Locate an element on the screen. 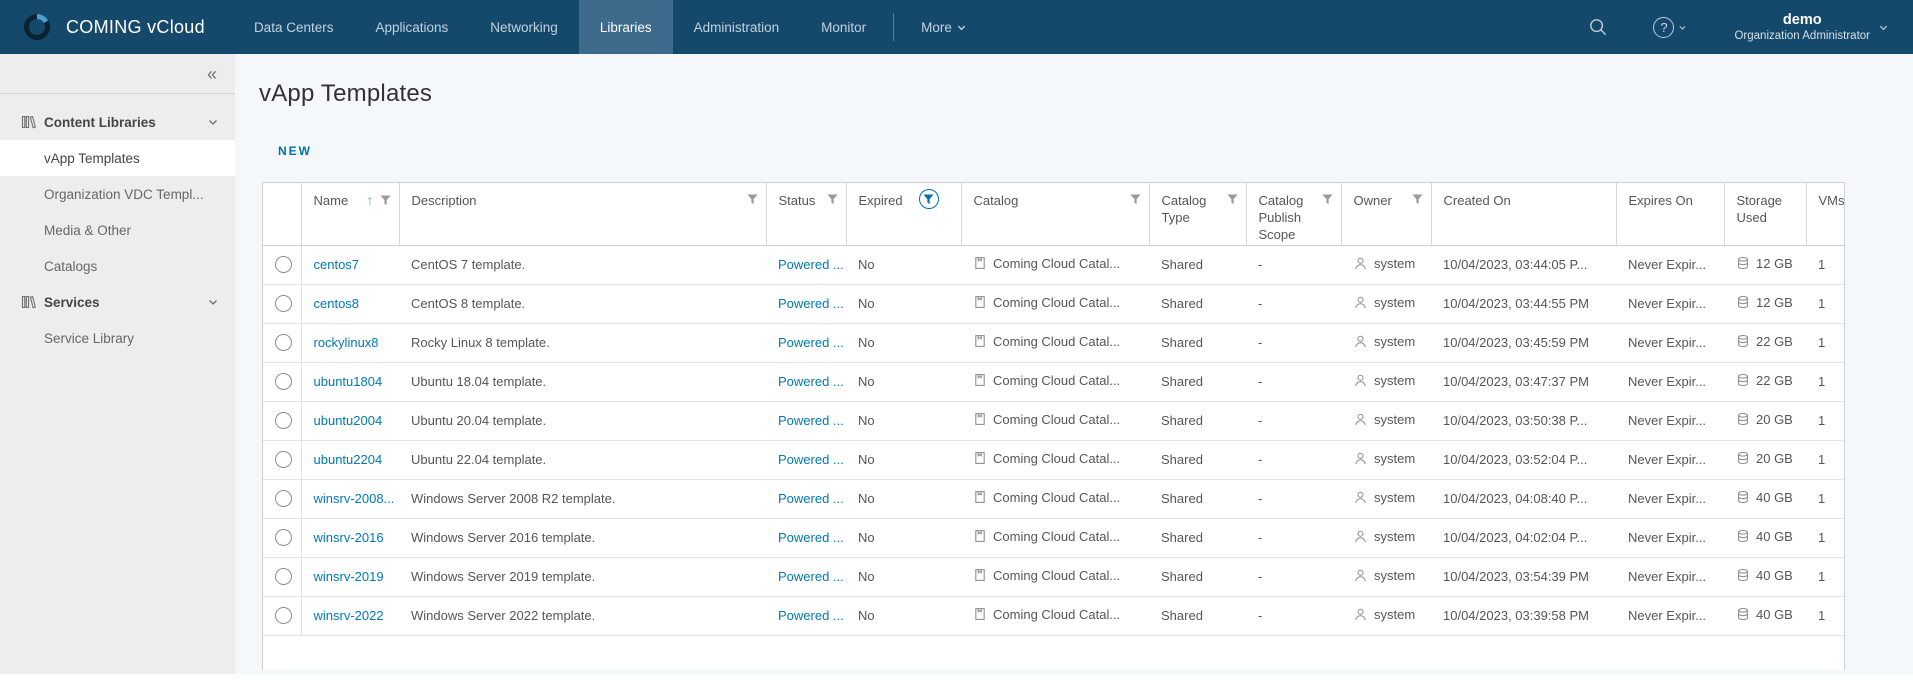 The image size is (1913, 688). template-name-link: winsrv-2019 is located at coordinates (349, 576).